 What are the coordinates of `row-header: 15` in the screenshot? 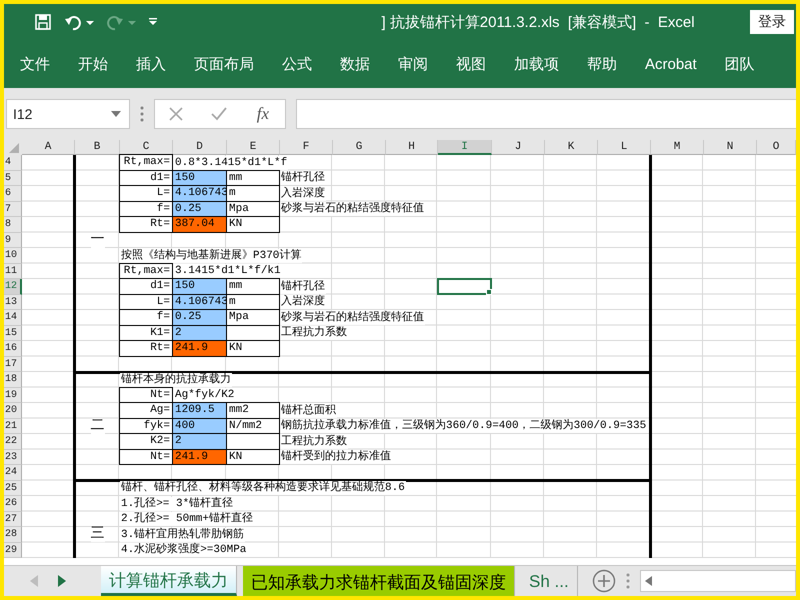 It's located at (13, 333).